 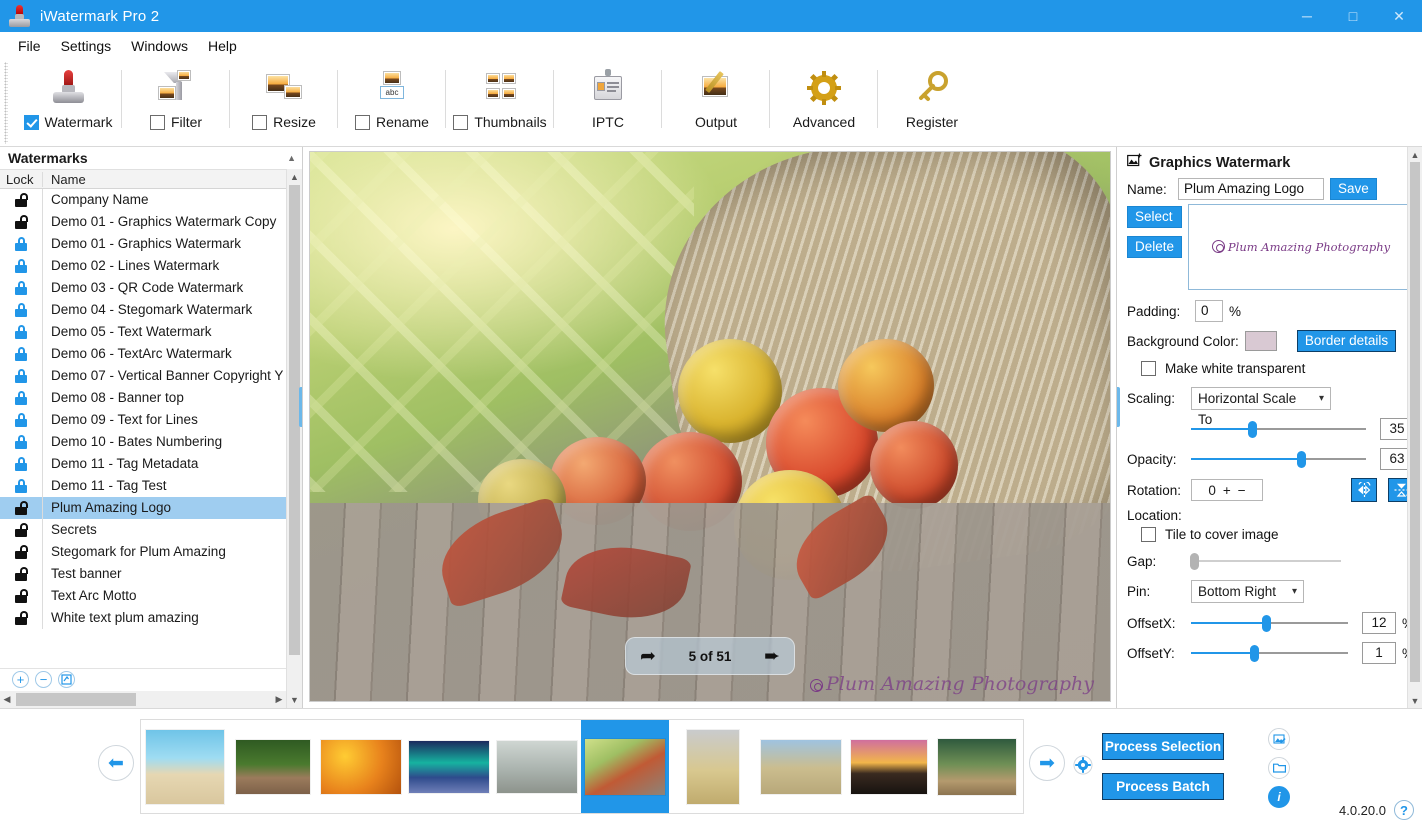 I want to click on toolbar-item-output: Output, so click(x=716, y=102).